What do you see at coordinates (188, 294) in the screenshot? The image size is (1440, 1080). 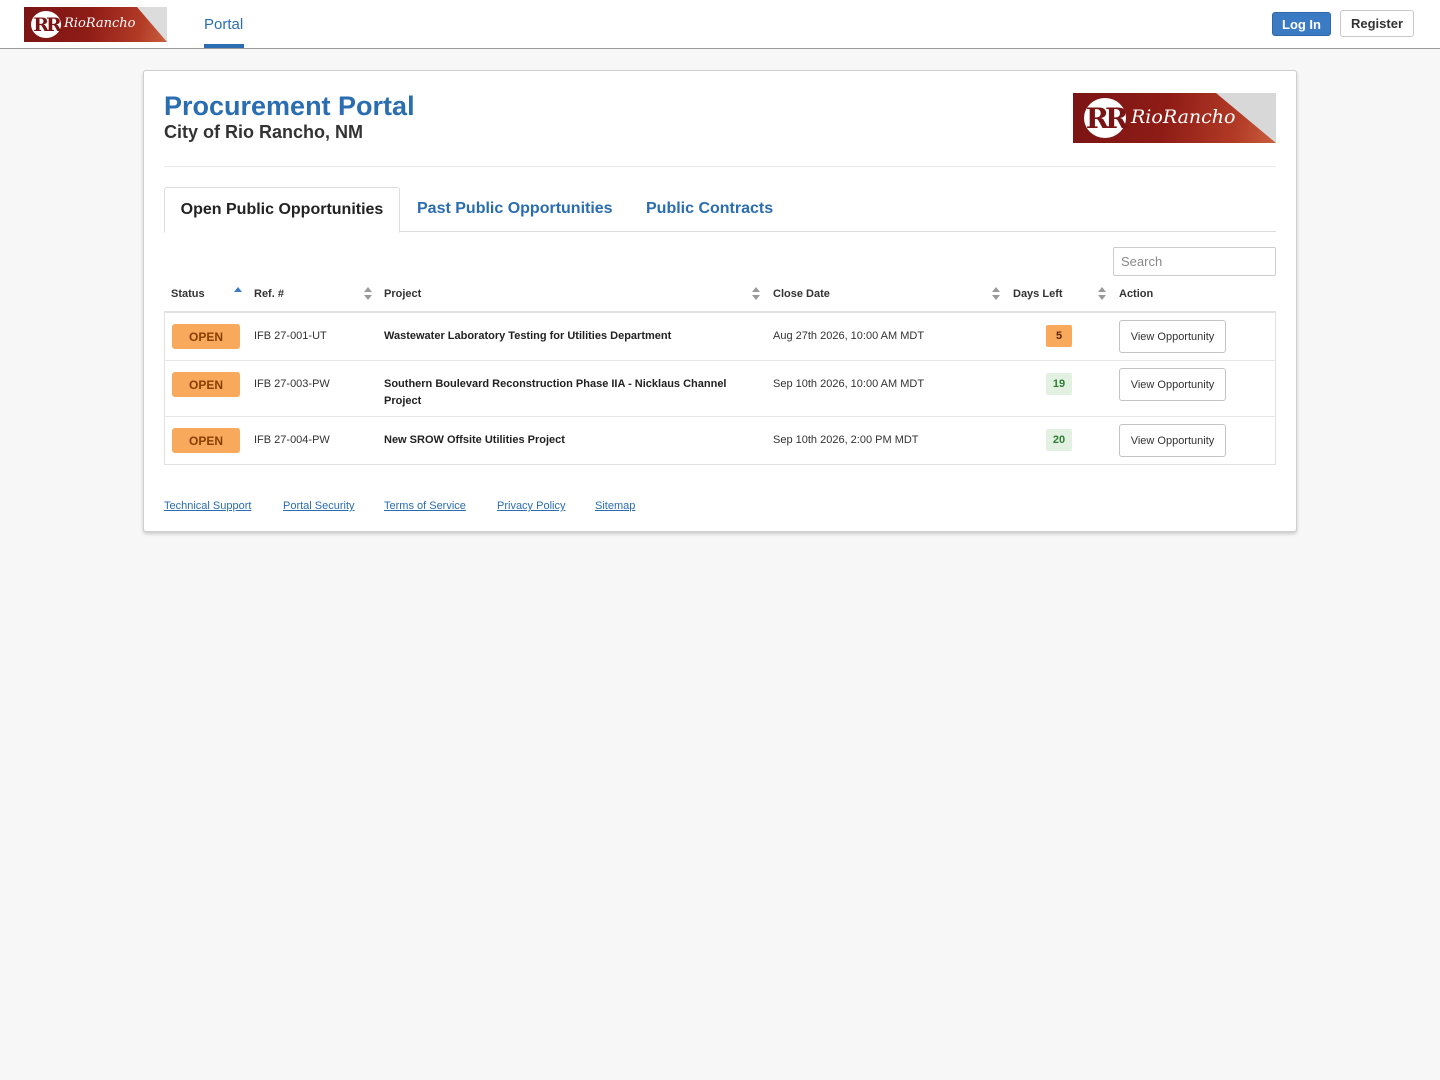 I see `column-header-status: Status` at bounding box center [188, 294].